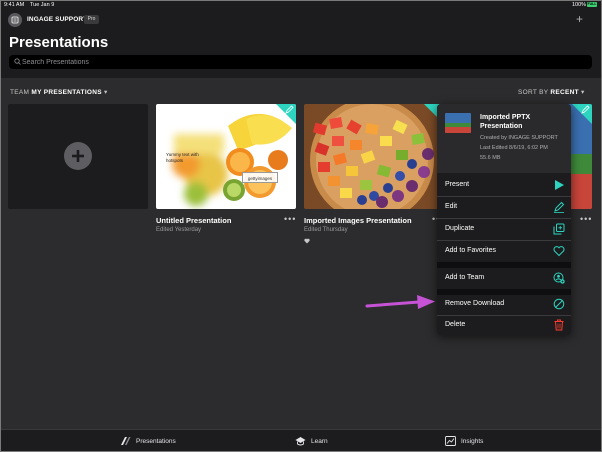 The image size is (602, 452). What do you see at coordinates (559, 278) in the screenshot?
I see `team-add-icon` at bounding box center [559, 278].